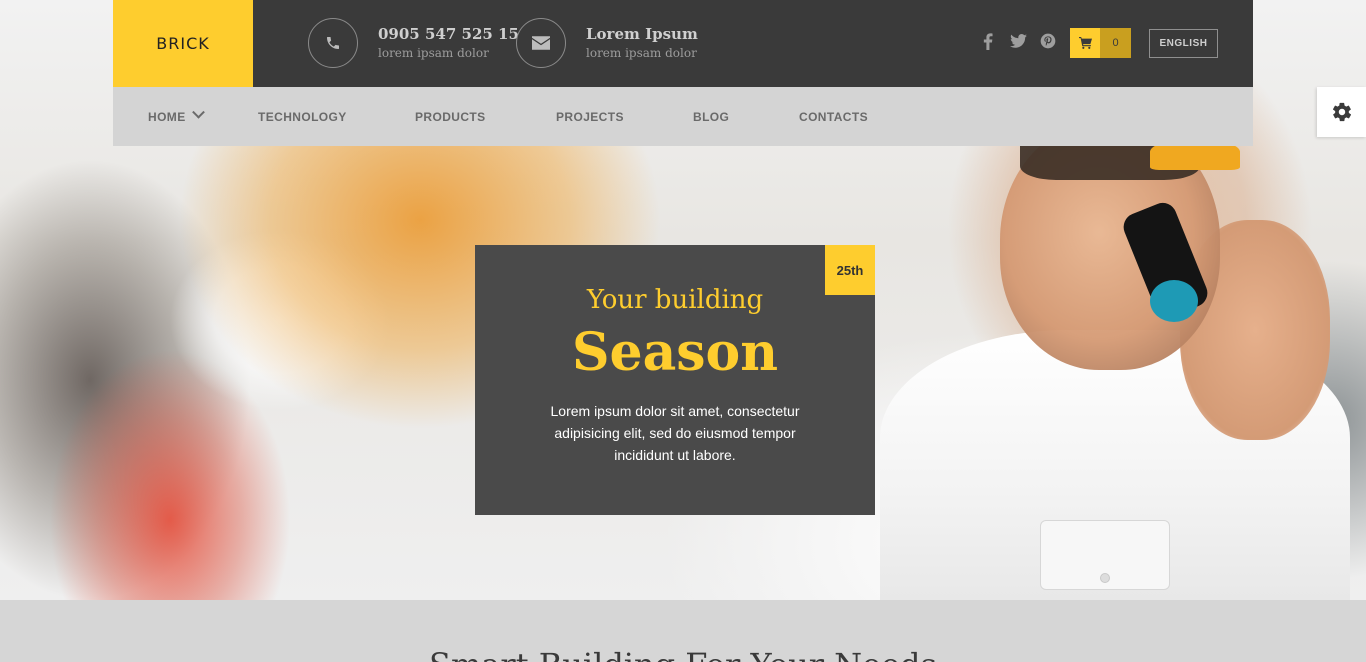 This screenshot has width=1366, height=662. I want to click on contact-phone: 0905 547 525 15 lorem ipsam dolor, so click(413, 43).